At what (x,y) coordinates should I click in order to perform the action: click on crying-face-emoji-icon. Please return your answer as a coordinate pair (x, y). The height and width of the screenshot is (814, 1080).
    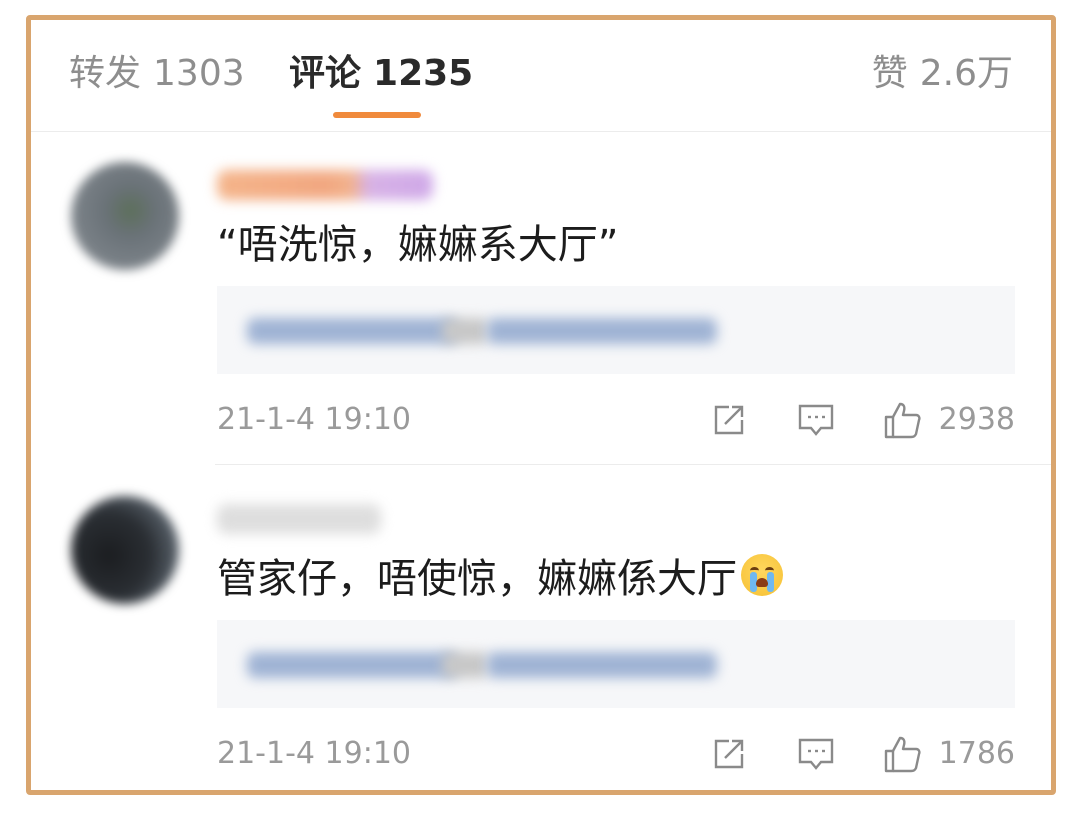
    Looking at the image, I should click on (762, 575).